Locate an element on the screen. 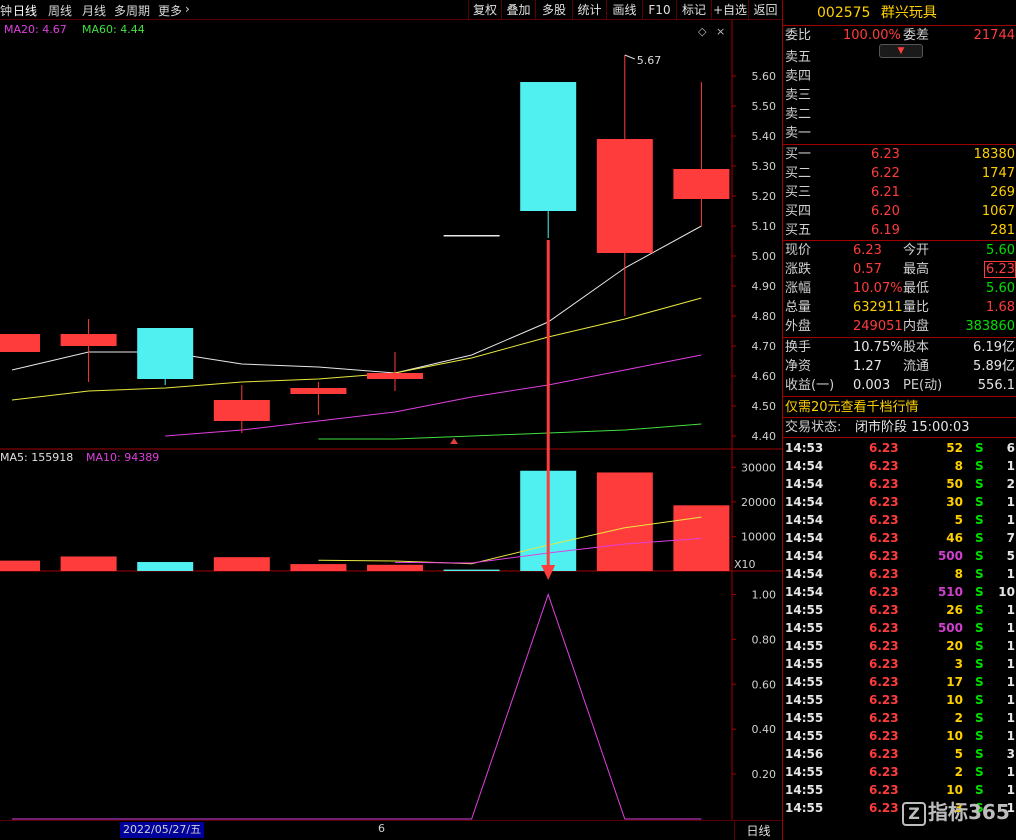  ask-label: 卖五 is located at coordinates (798, 57).